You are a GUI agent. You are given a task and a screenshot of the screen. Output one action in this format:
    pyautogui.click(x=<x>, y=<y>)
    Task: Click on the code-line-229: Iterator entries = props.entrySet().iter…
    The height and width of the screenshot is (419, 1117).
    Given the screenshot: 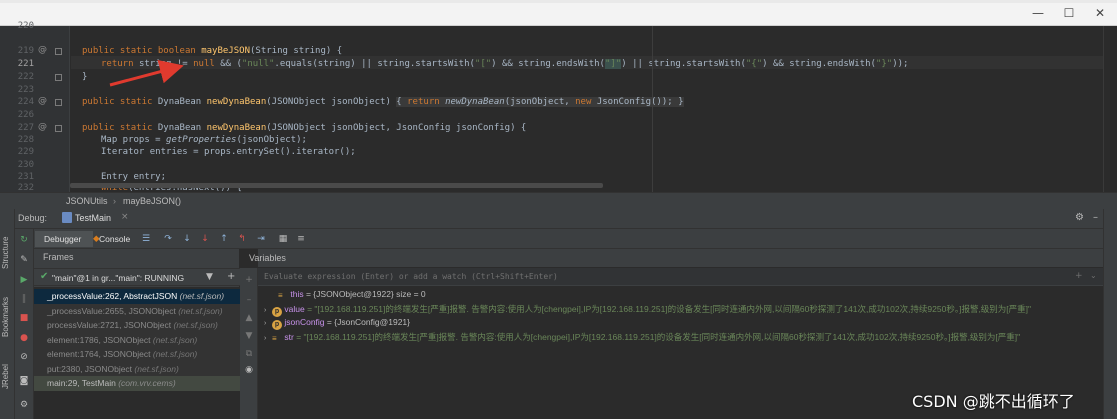 What is the action you would take?
    pyautogui.click(x=228, y=152)
    